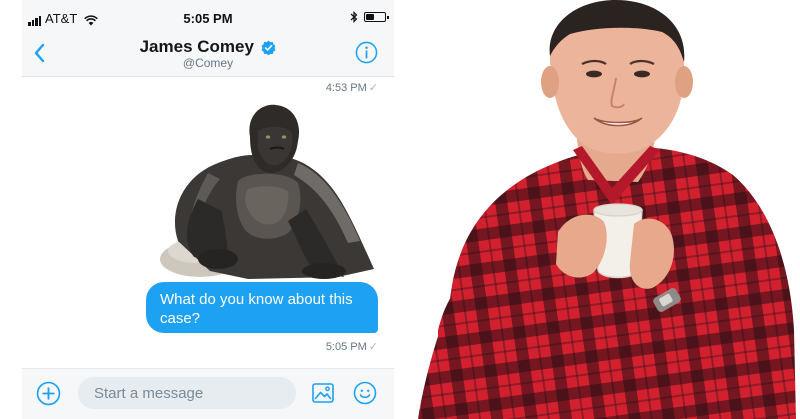  I want to click on contact-name-row: James Comey, so click(208, 47).